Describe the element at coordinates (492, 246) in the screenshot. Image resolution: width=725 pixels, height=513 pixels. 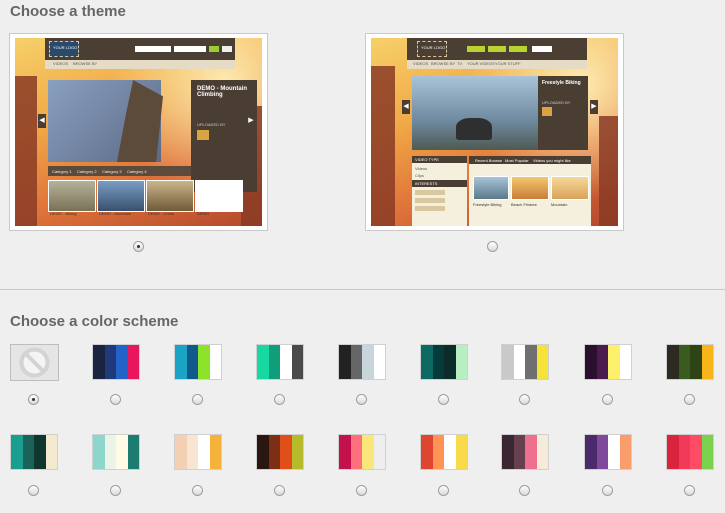
I see `theme-2-radio` at that location.